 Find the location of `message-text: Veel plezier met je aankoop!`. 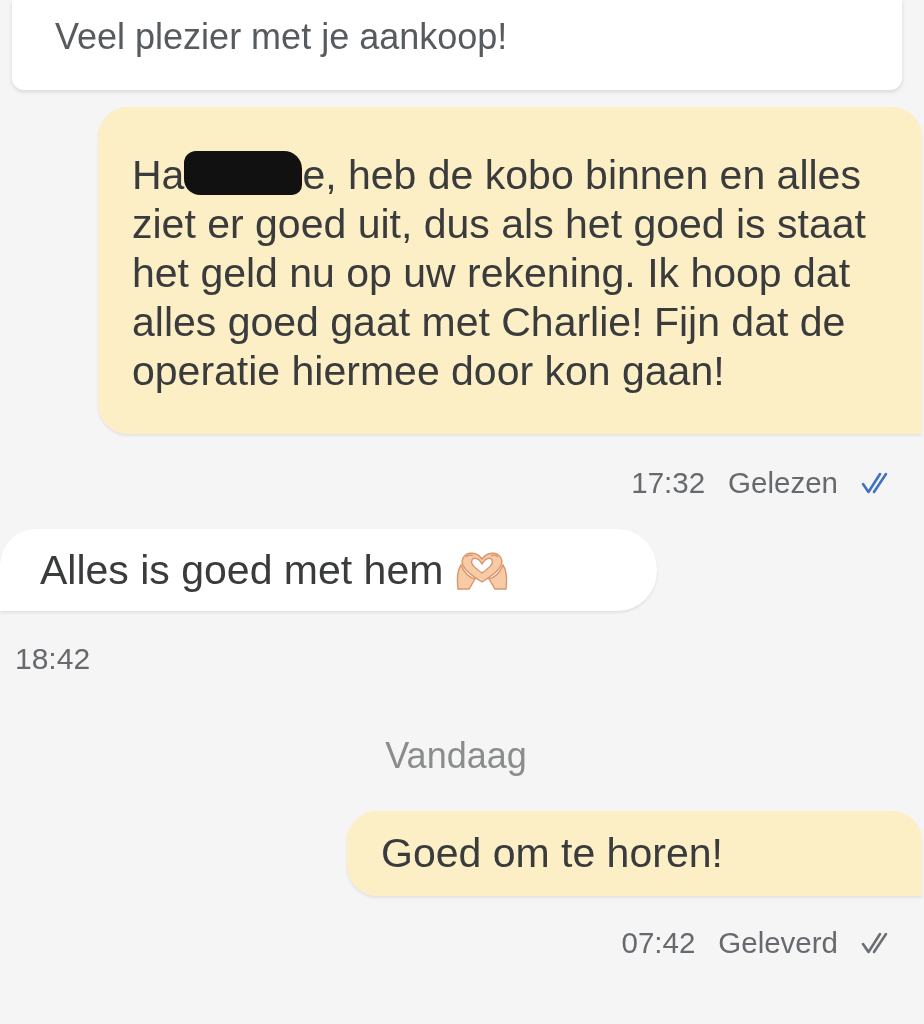

message-text: Veel plezier met je aankoop! is located at coordinates (282, 37).